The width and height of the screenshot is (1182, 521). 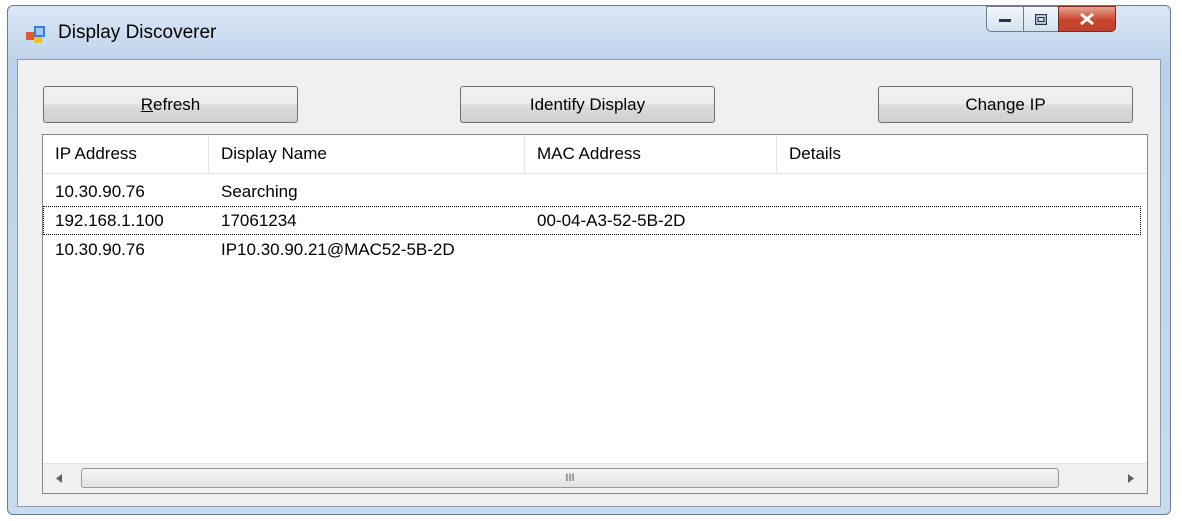 I want to click on refresh-button-label: Refresh, so click(x=170, y=104).